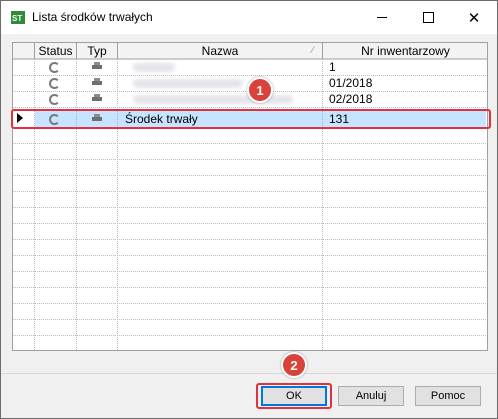  I want to click on maximize-icon, so click(428, 17).